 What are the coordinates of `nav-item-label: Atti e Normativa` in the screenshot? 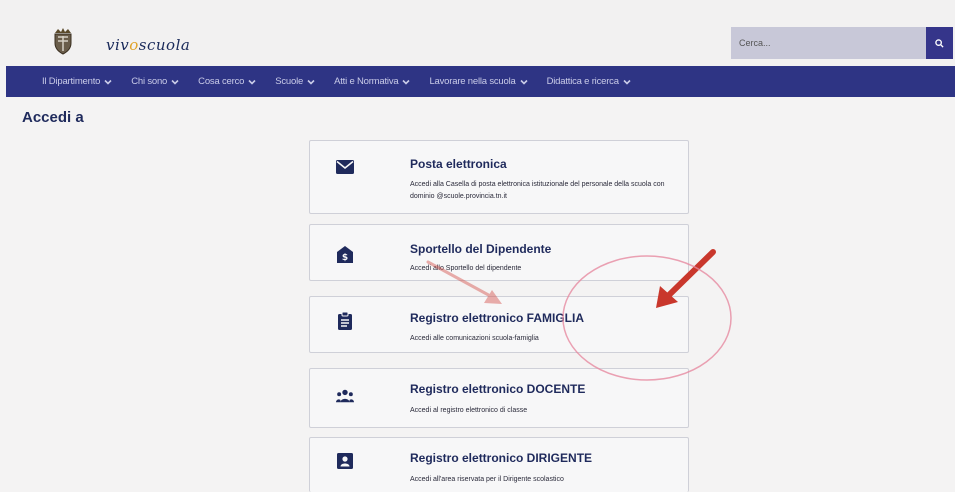 It's located at (366, 81).